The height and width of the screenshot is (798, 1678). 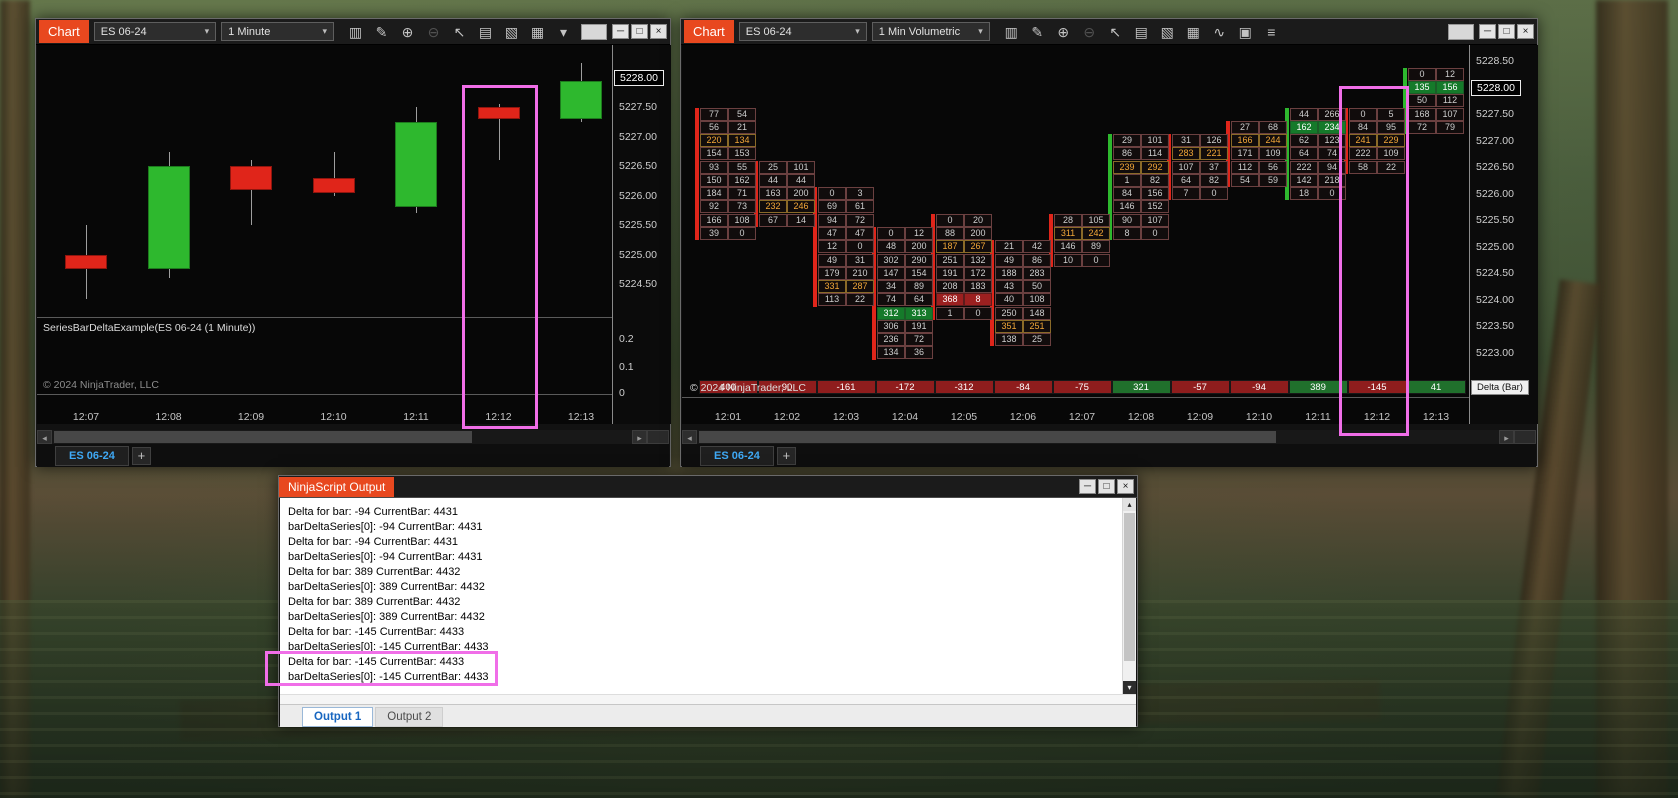 What do you see at coordinates (930, 31) in the screenshot?
I see `interval-dropdown: 1 Min Volumetric ▾` at bounding box center [930, 31].